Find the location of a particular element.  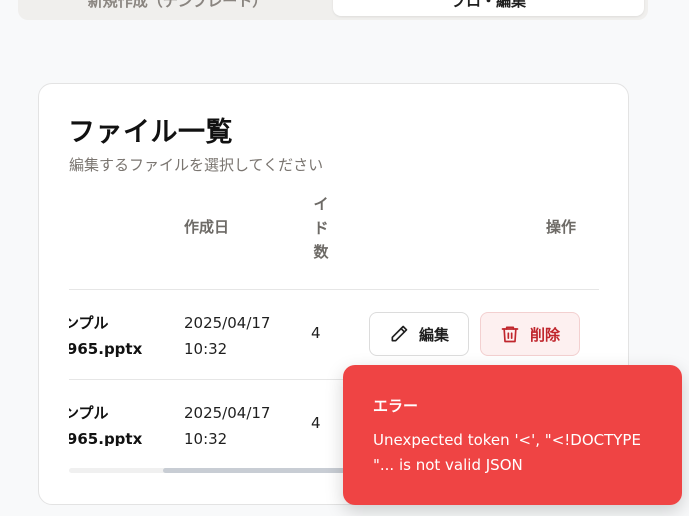

table-header: 作成日 イ ド 数 操作 is located at coordinates (334, 243).